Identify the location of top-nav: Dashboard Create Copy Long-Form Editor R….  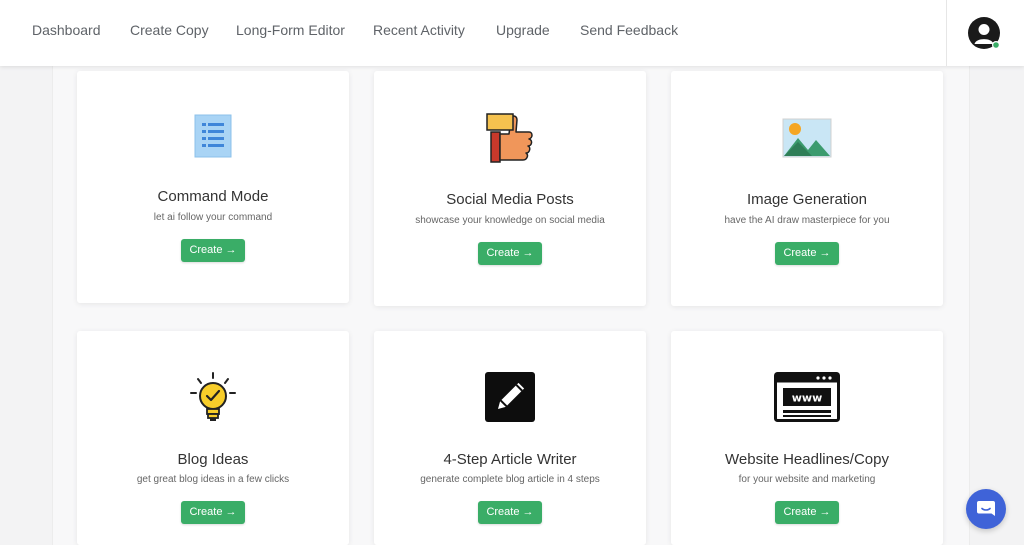
(512, 33).